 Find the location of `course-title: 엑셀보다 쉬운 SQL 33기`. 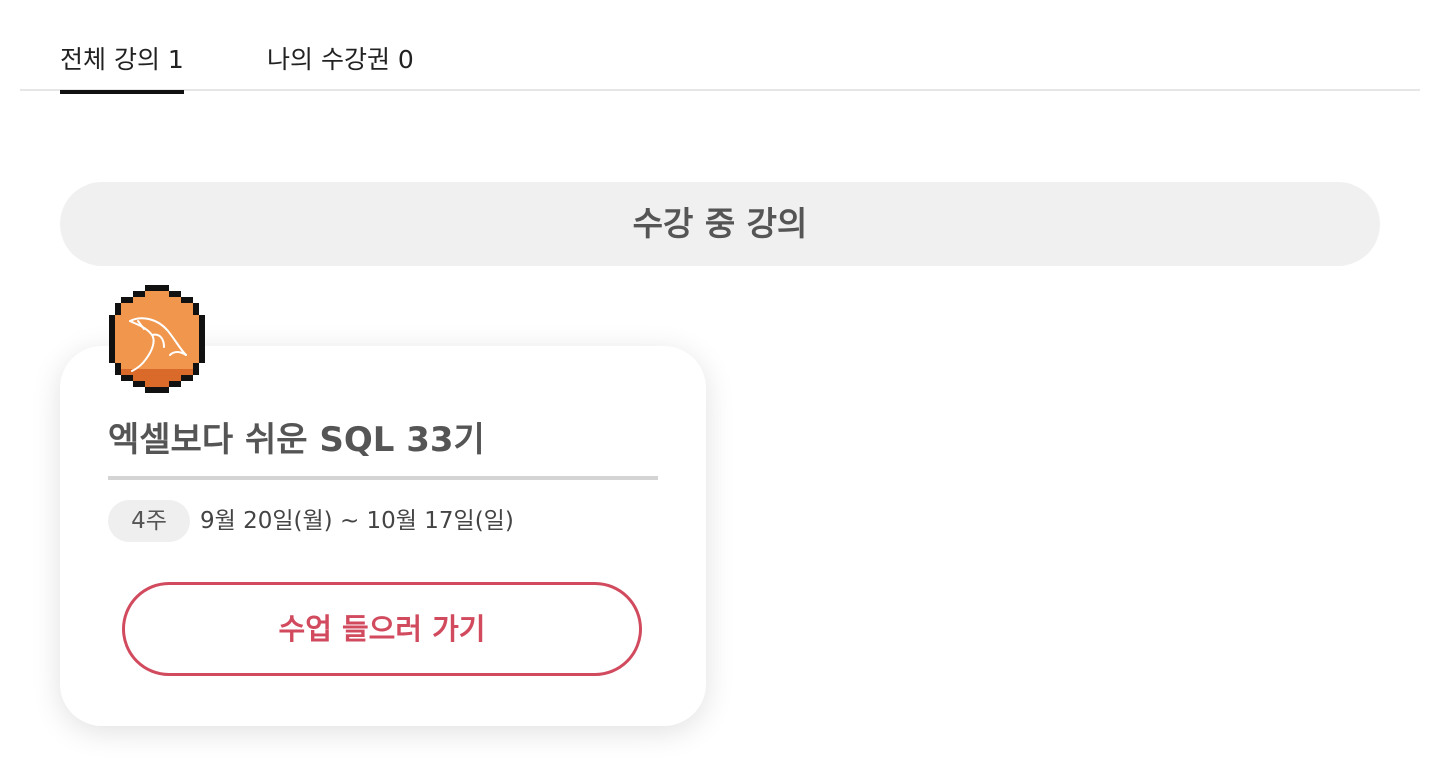

course-title: 엑셀보다 쉬운 SQL 33기 is located at coordinates (296, 440).